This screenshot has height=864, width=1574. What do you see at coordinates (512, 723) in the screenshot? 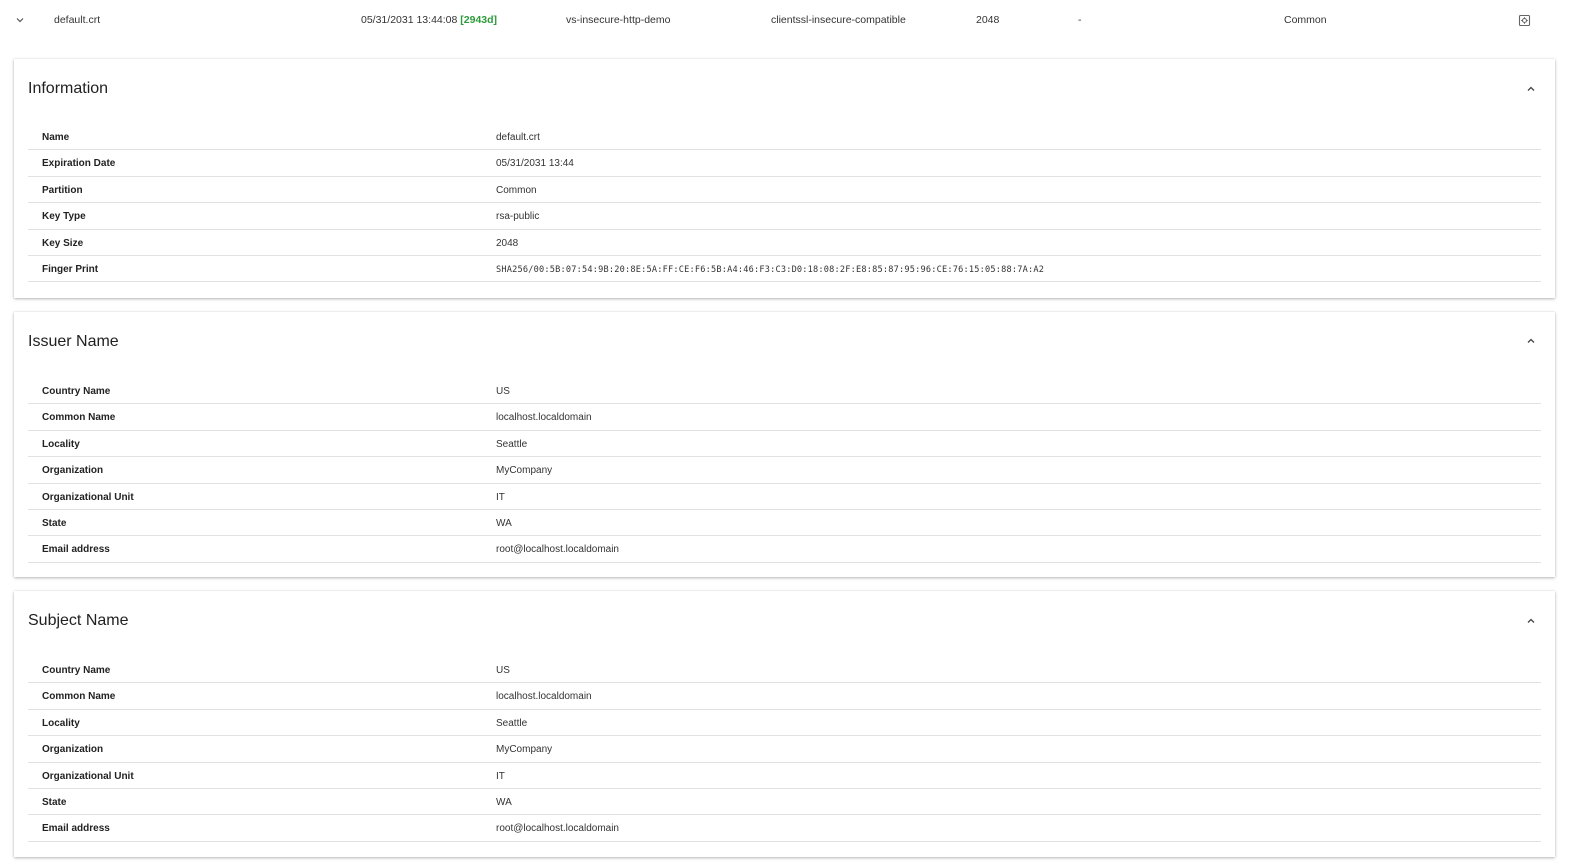
I see `subject-value: Seattle` at bounding box center [512, 723].